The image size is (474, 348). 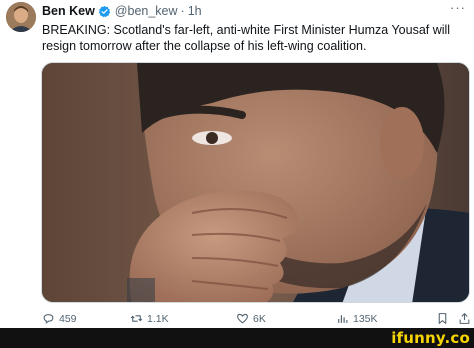 I want to click on bookmark-icon, so click(x=442, y=318).